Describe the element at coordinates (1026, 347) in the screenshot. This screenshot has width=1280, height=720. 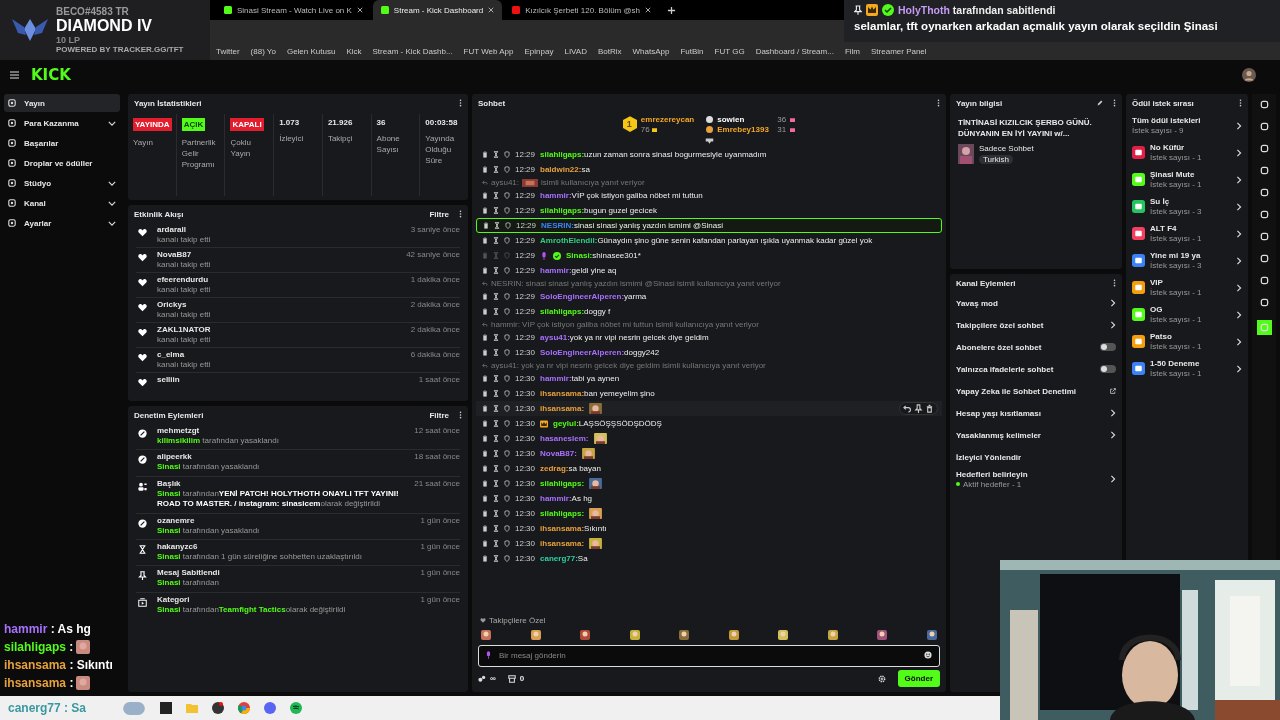
I see `channel-action: Abonelere özel sohbet` at that location.